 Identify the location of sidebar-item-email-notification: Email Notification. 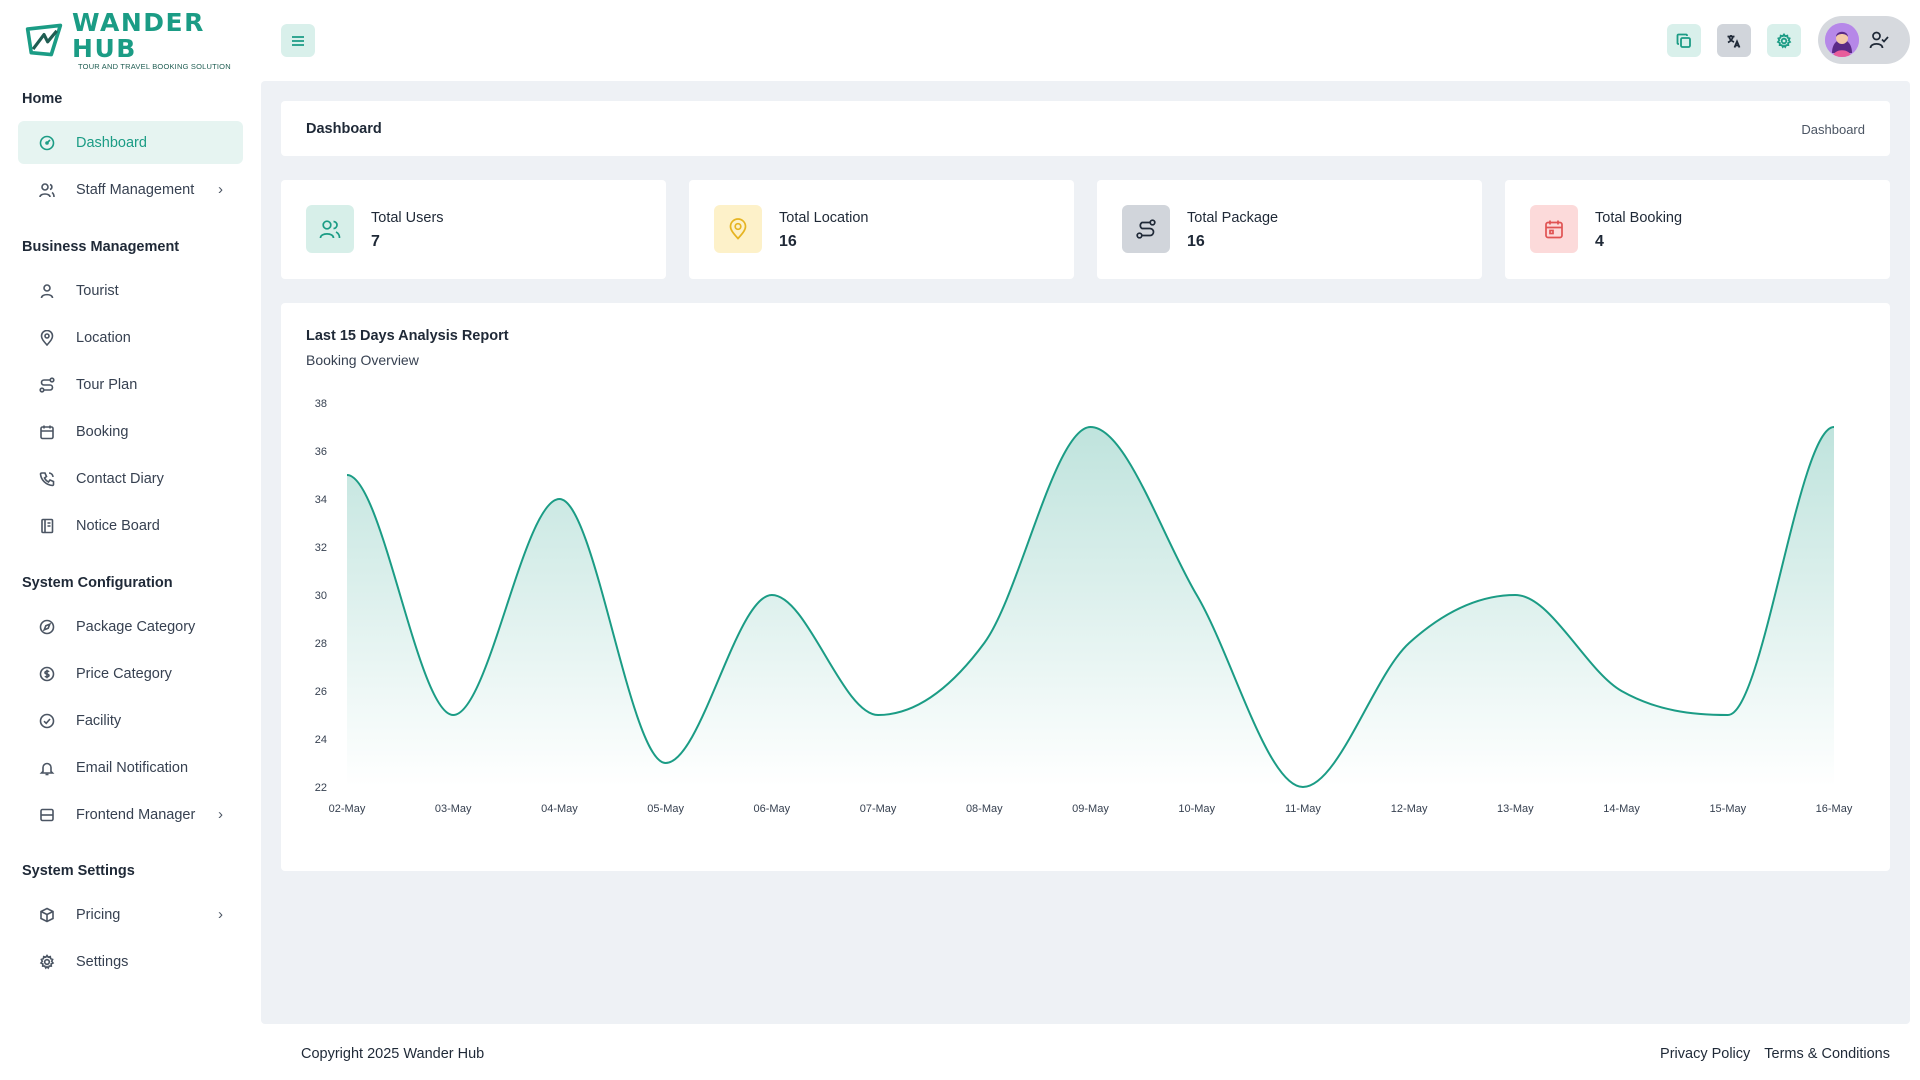
(130, 767).